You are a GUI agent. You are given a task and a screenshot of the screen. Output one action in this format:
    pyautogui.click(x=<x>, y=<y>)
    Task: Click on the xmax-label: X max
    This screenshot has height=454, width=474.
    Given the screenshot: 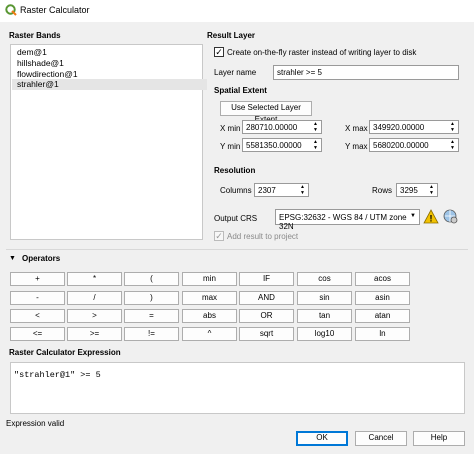 What is the action you would take?
    pyautogui.click(x=356, y=128)
    